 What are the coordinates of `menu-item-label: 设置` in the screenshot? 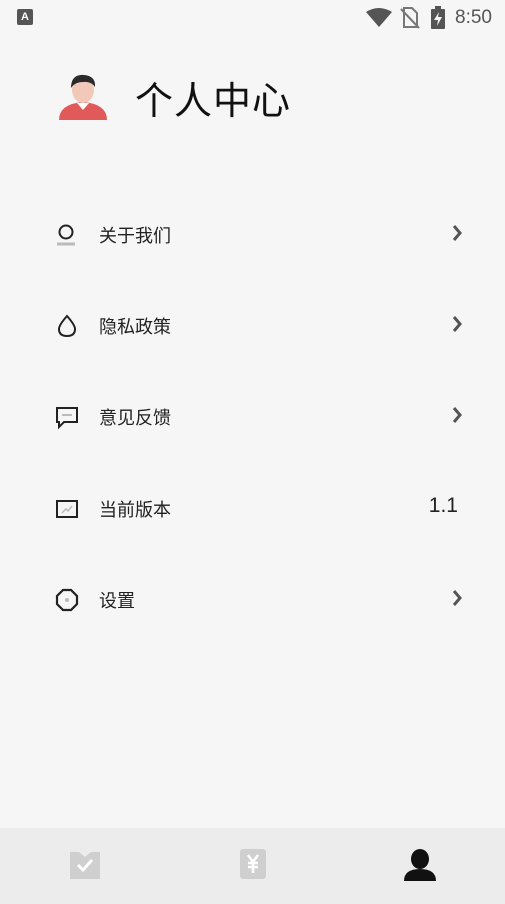 It's located at (117, 601).